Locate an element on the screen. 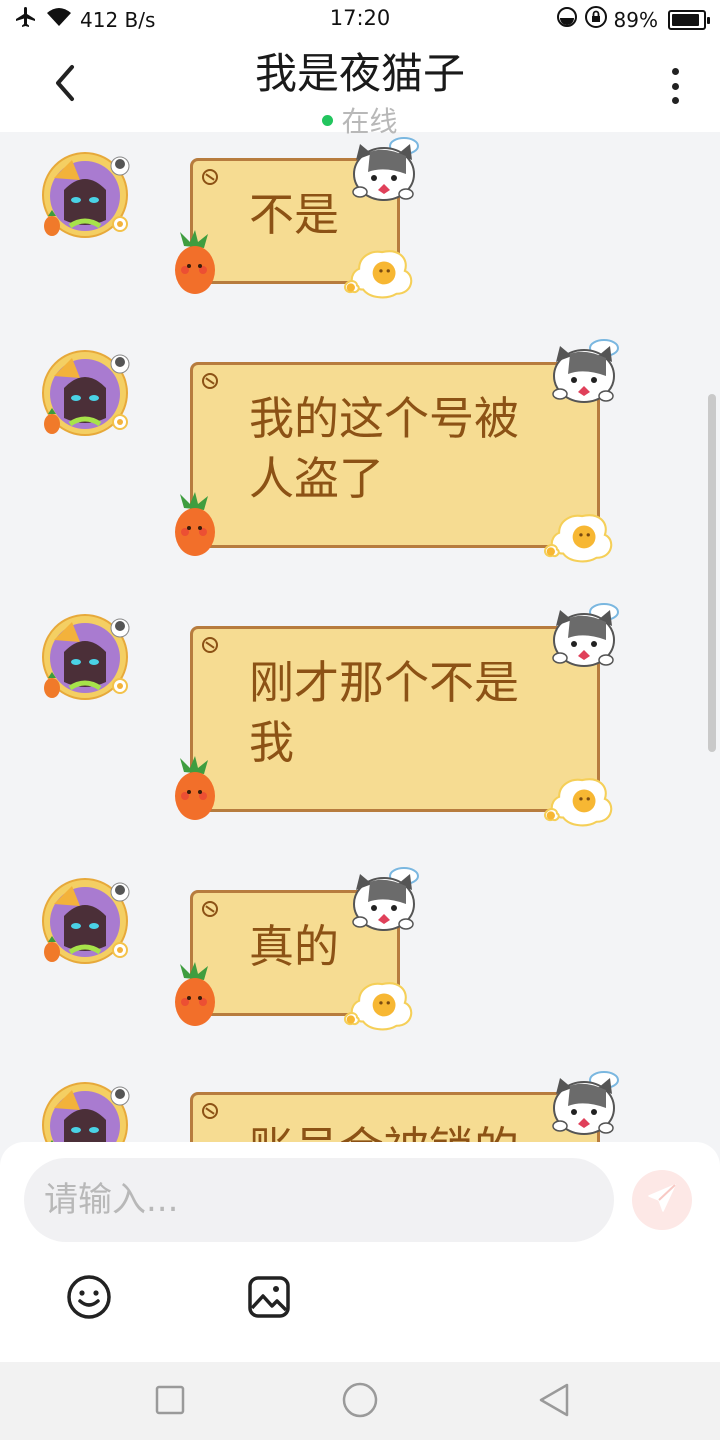 The image size is (720, 1440). message-row: 账号会被锁的 is located at coordinates (360, 1111).